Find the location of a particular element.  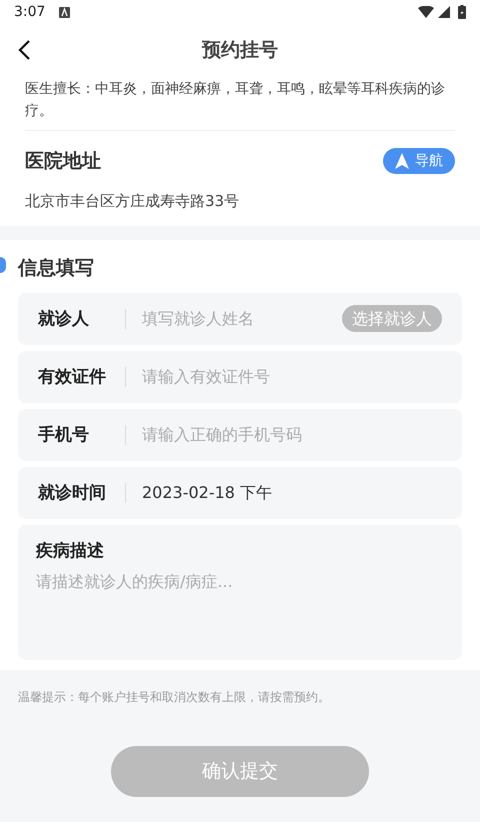

input-field: 手机号 请输入正确的手机号码 is located at coordinates (240, 434).